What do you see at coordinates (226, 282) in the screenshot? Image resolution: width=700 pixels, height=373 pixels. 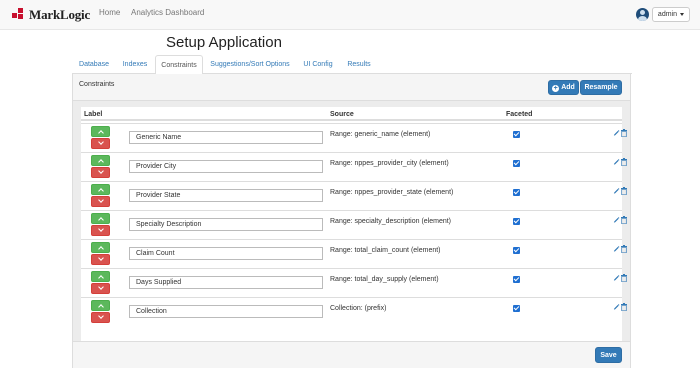 I see `constraint-label-input: Days Supplied` at bounding box center [226, 282].